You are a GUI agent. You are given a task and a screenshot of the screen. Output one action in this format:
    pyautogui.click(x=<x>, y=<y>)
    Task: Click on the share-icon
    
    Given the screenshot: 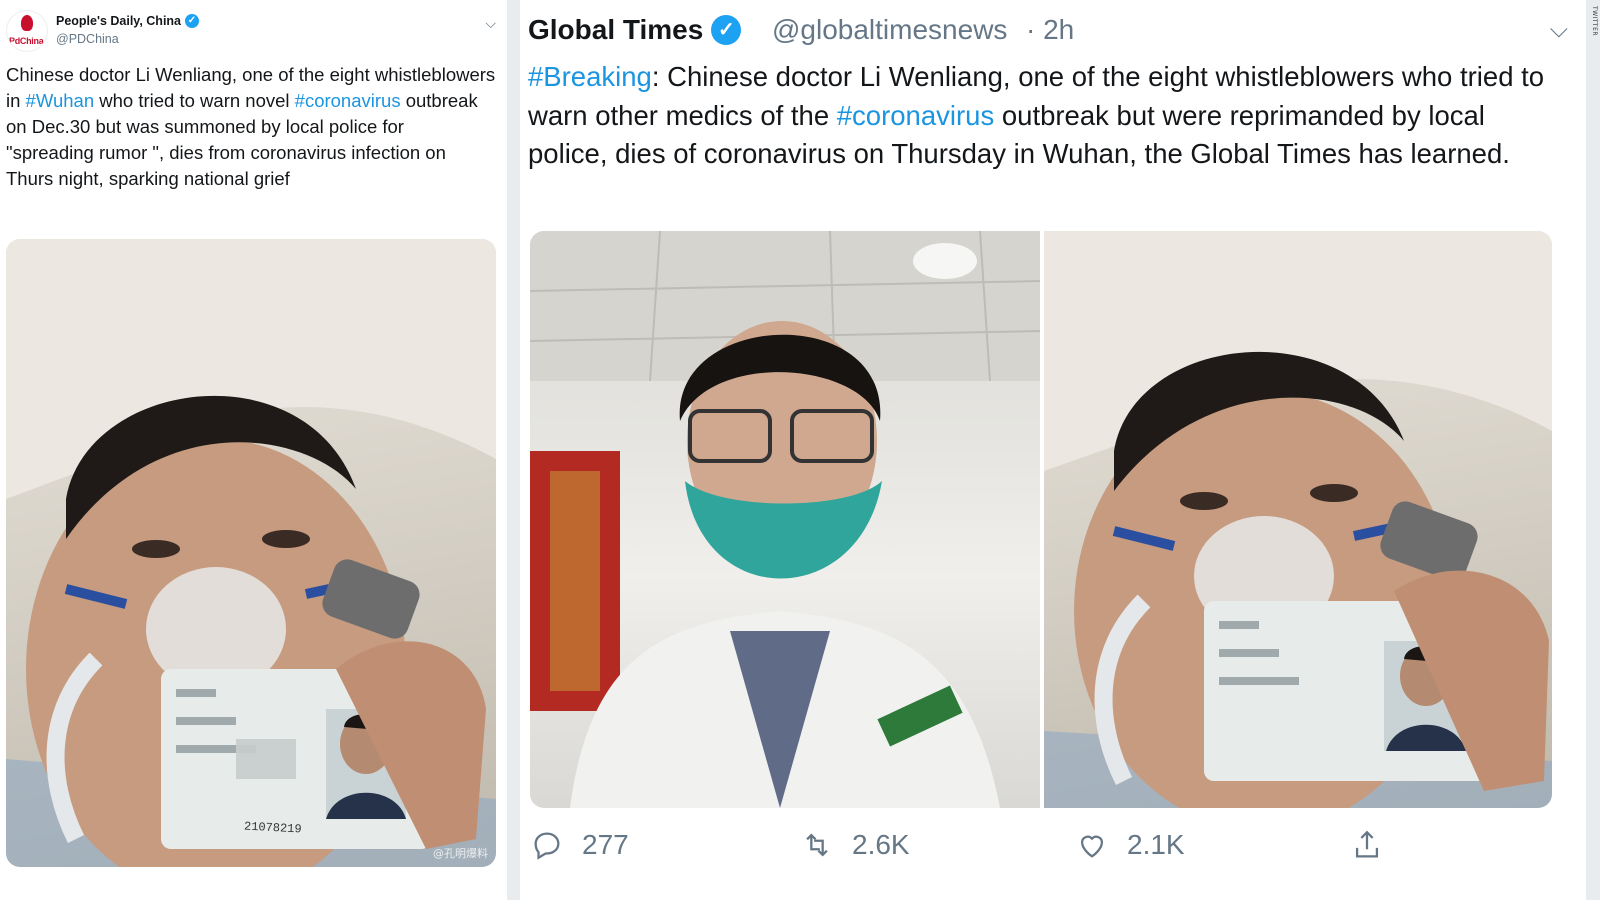 What is the action you would take?
    pyautogui.click(x=1367, y=844)
    